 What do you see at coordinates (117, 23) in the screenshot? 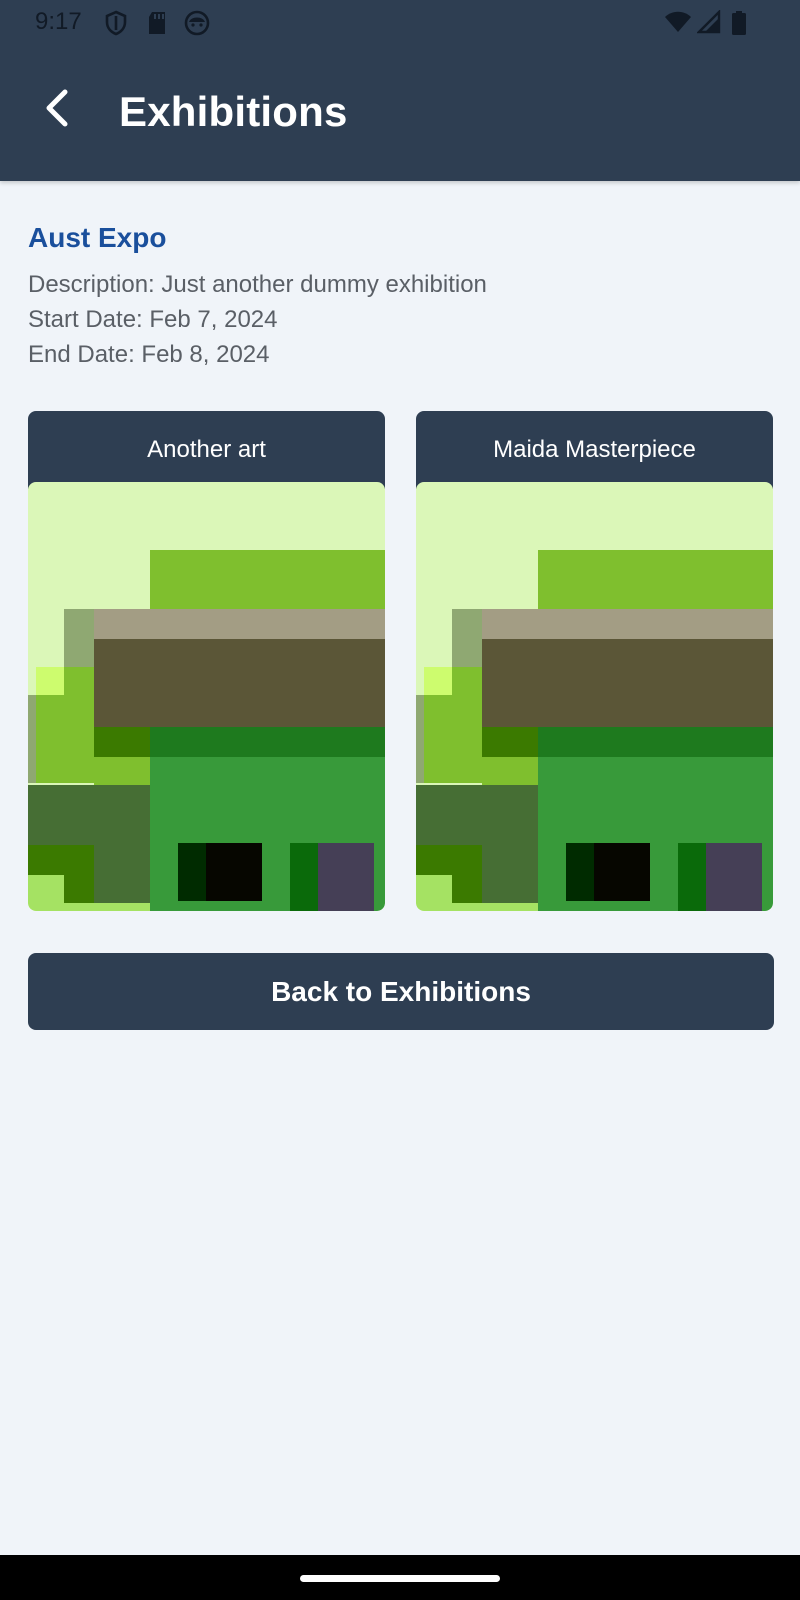
I see `shield-icon` at bounding box center [117, 23].